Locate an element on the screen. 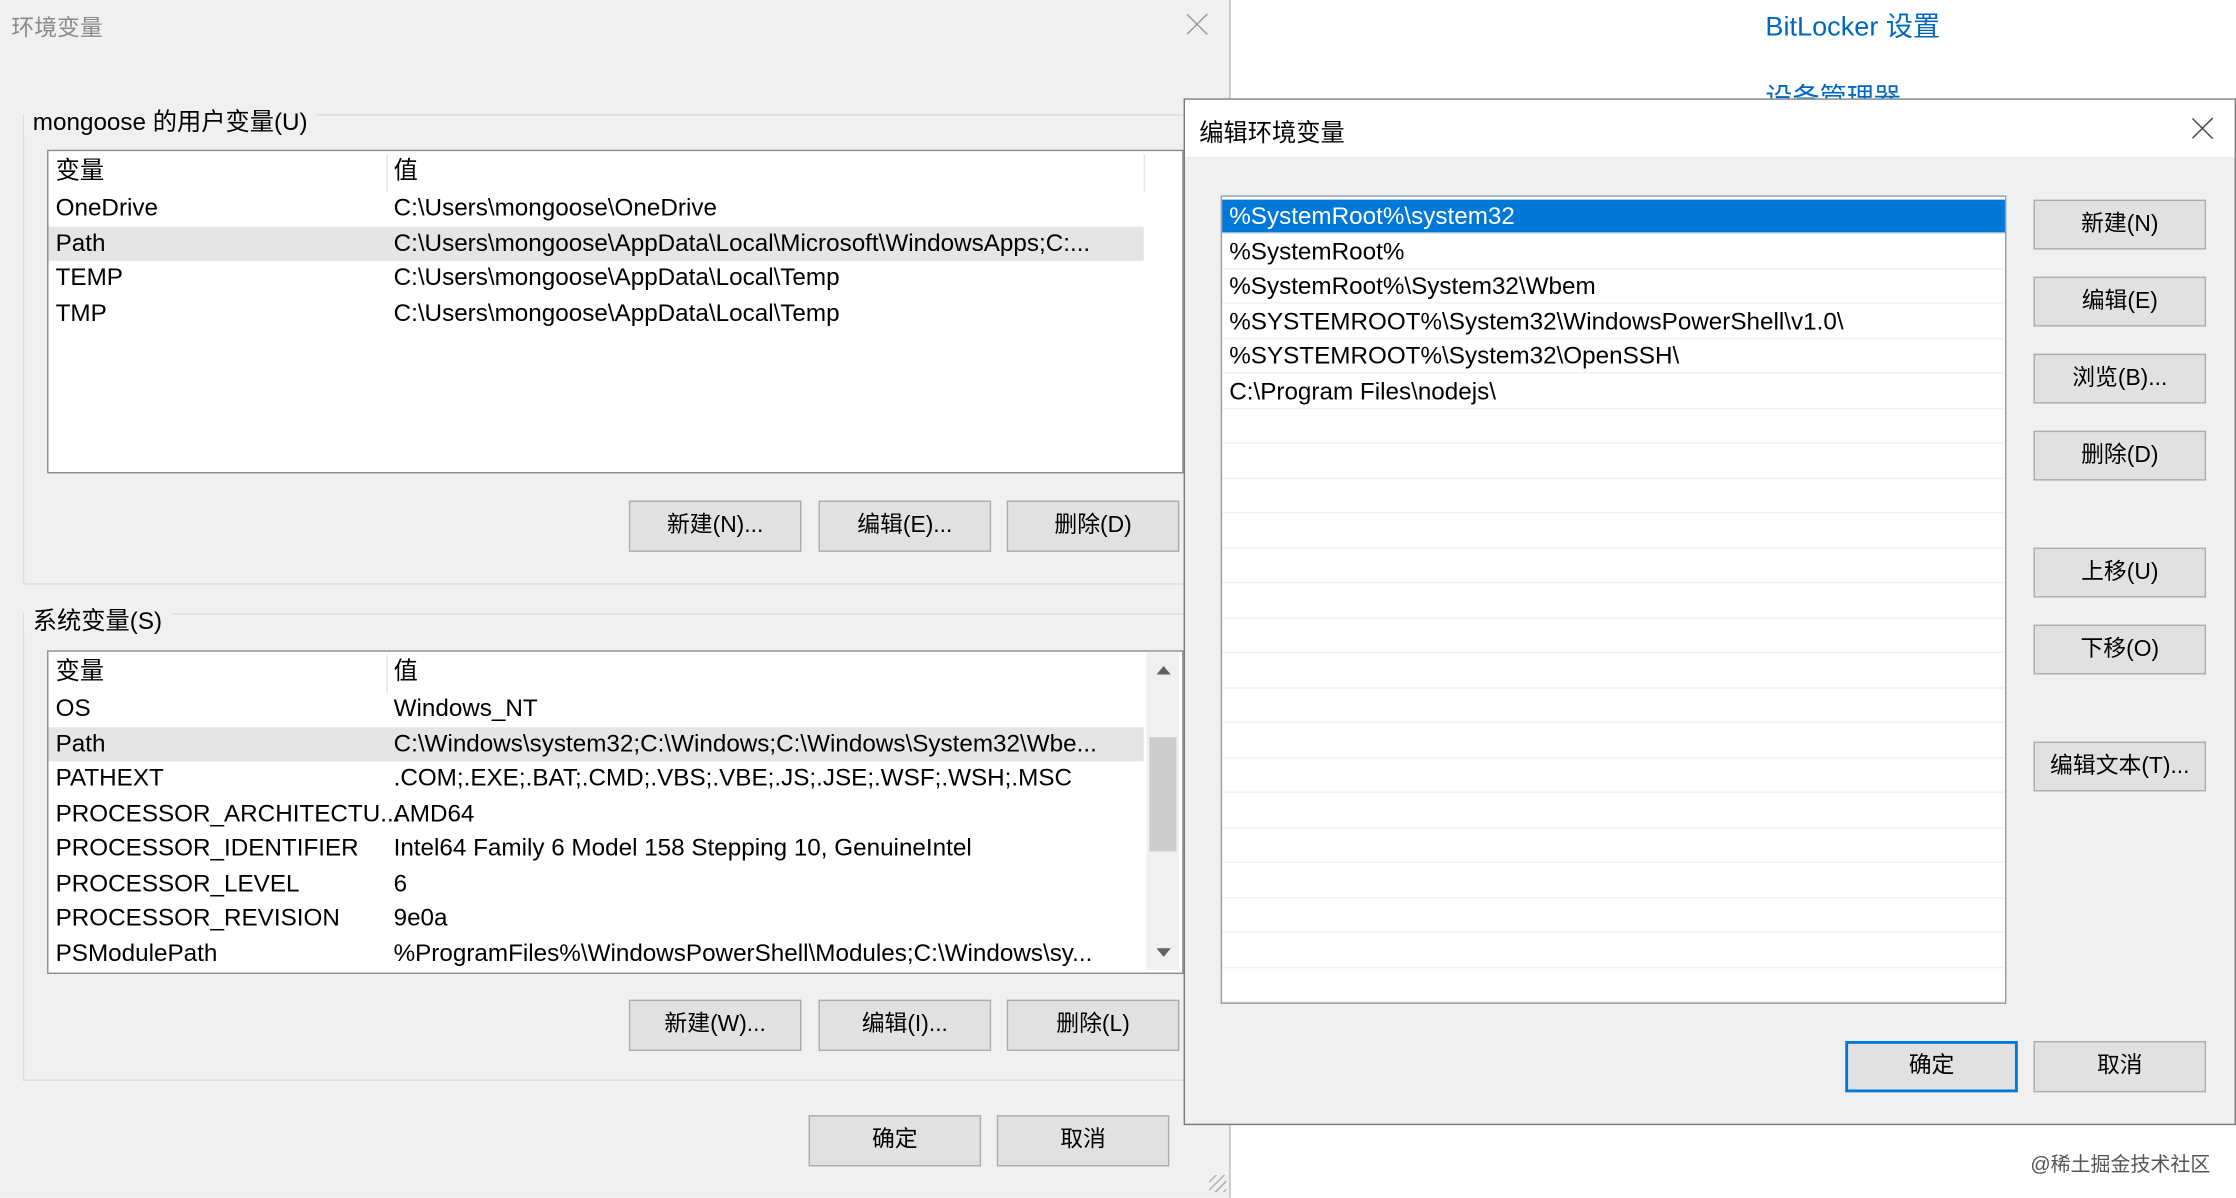 The height and width of the screenshot is (1198, 2236). edit-cancel-button: 取消 is located at coordinates (2120, 1066).